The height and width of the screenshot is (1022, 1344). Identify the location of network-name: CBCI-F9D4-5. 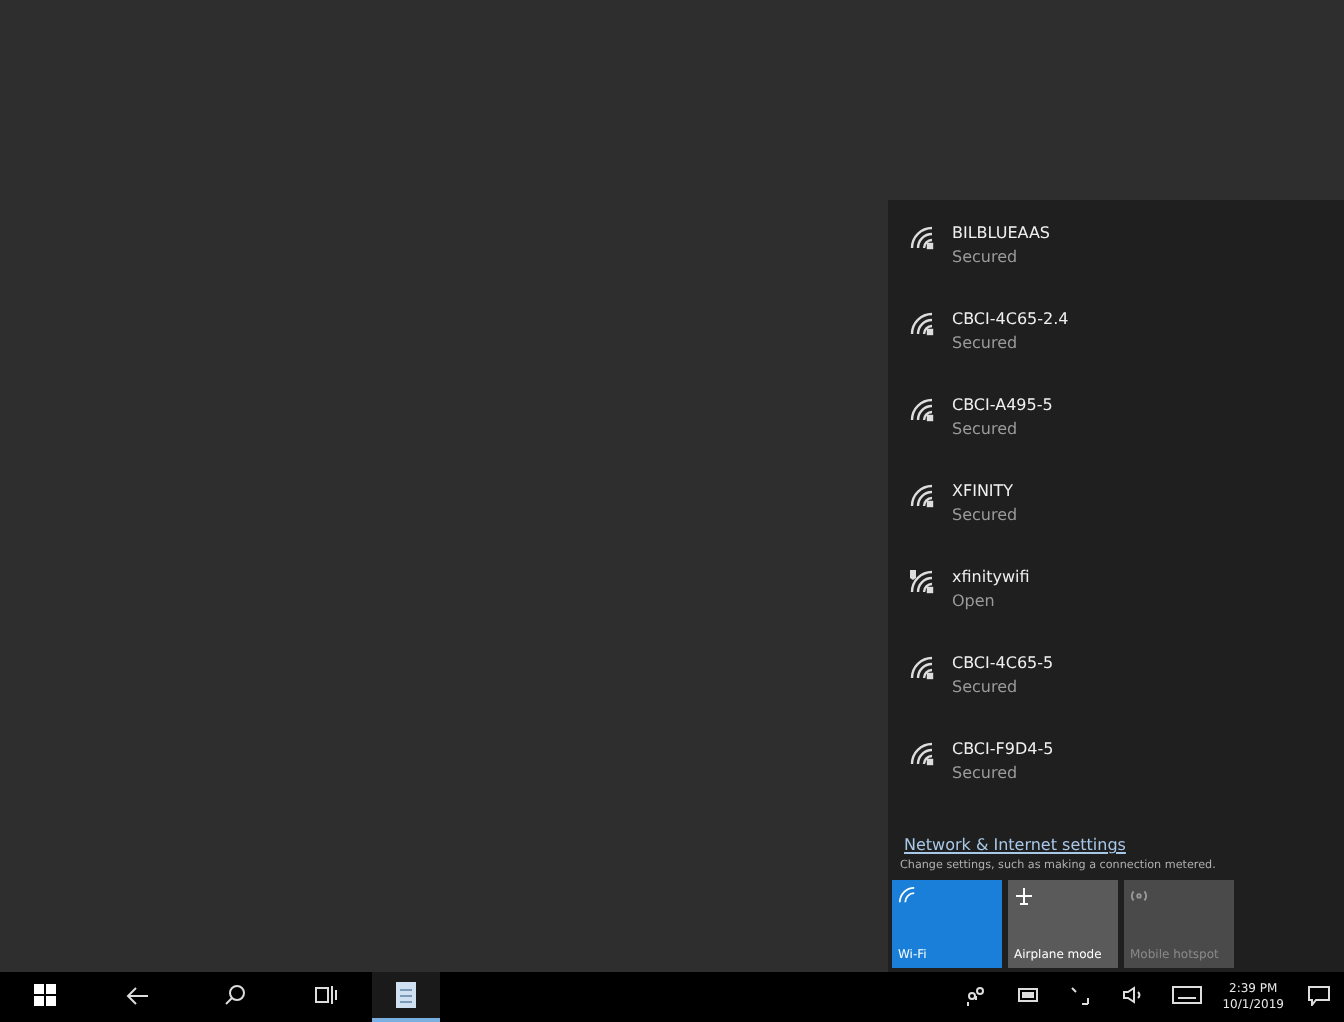
(1003, 750).